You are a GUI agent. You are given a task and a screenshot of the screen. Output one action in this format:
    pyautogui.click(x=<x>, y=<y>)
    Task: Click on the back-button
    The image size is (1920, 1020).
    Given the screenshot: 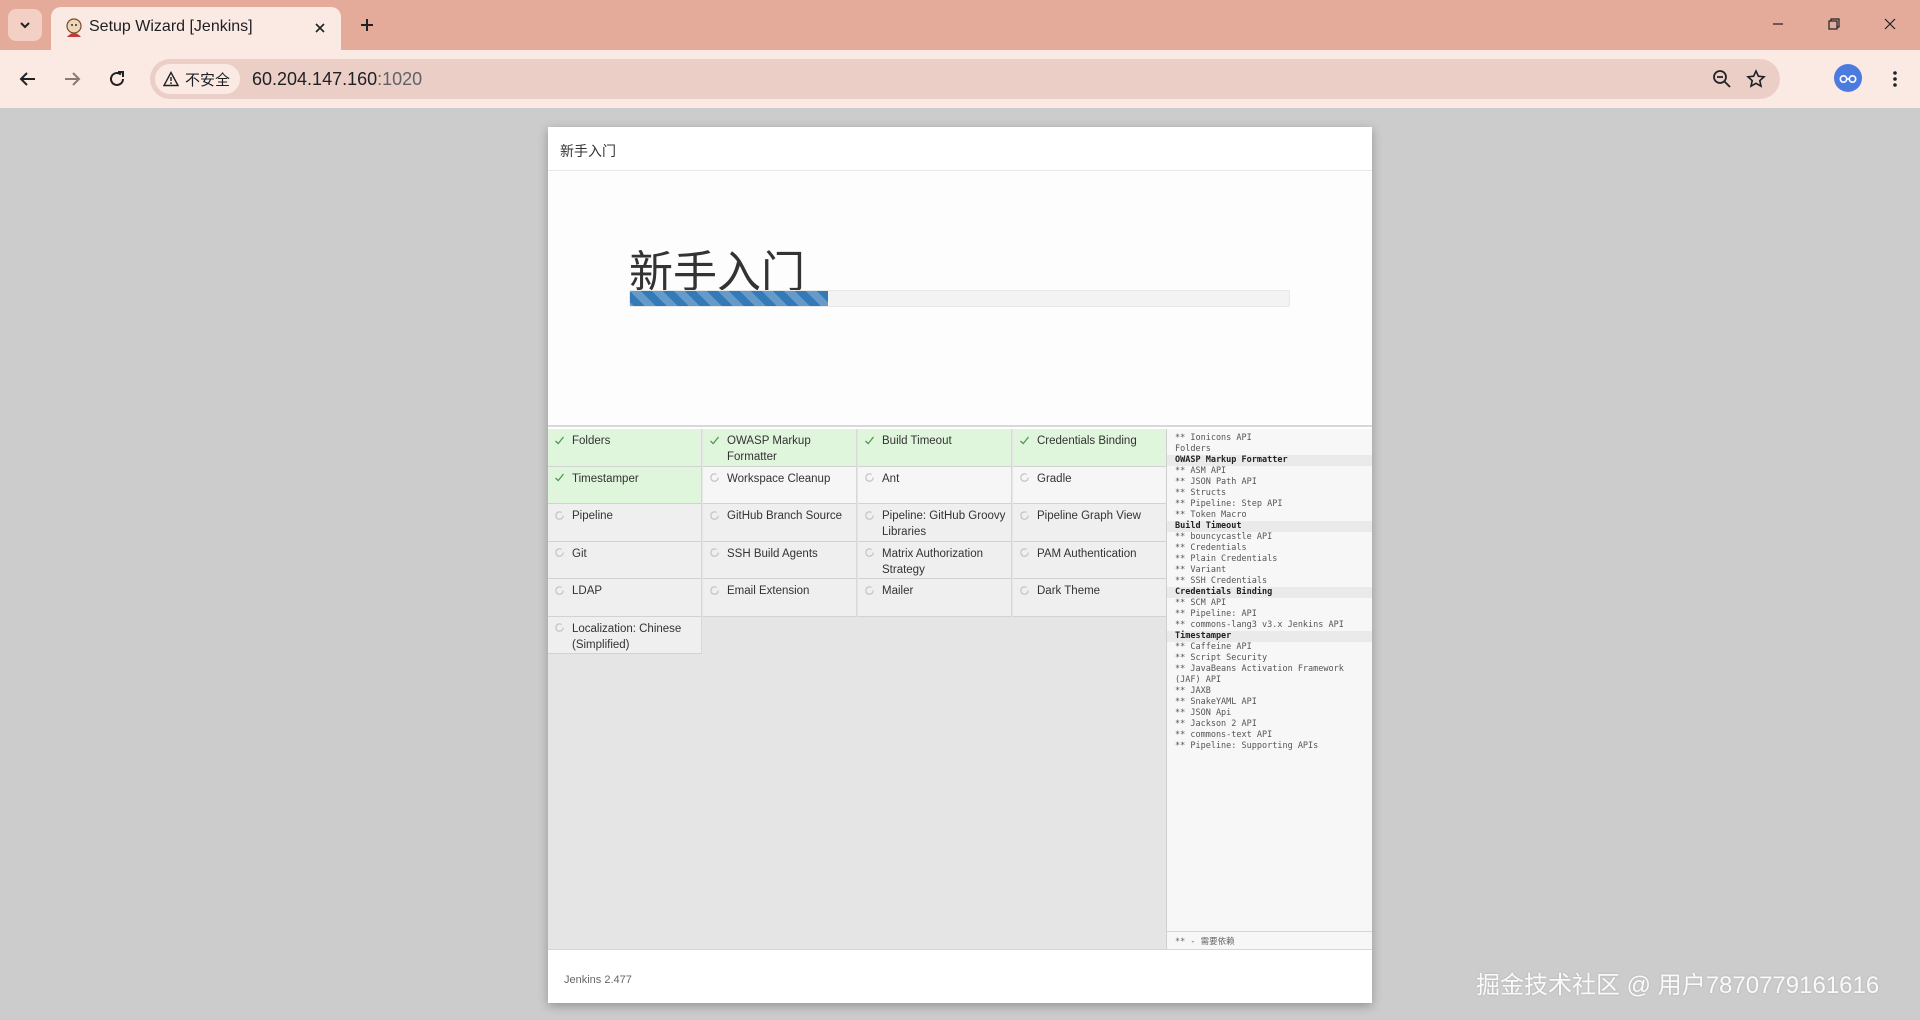 What is the action you would take?
    pyautogui.click(x=28, y=79)
    